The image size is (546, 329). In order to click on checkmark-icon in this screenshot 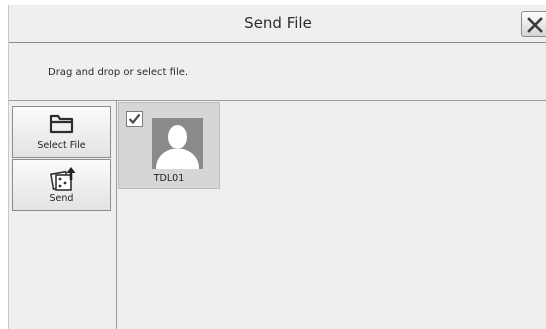, I will do `click(134, 119)`.